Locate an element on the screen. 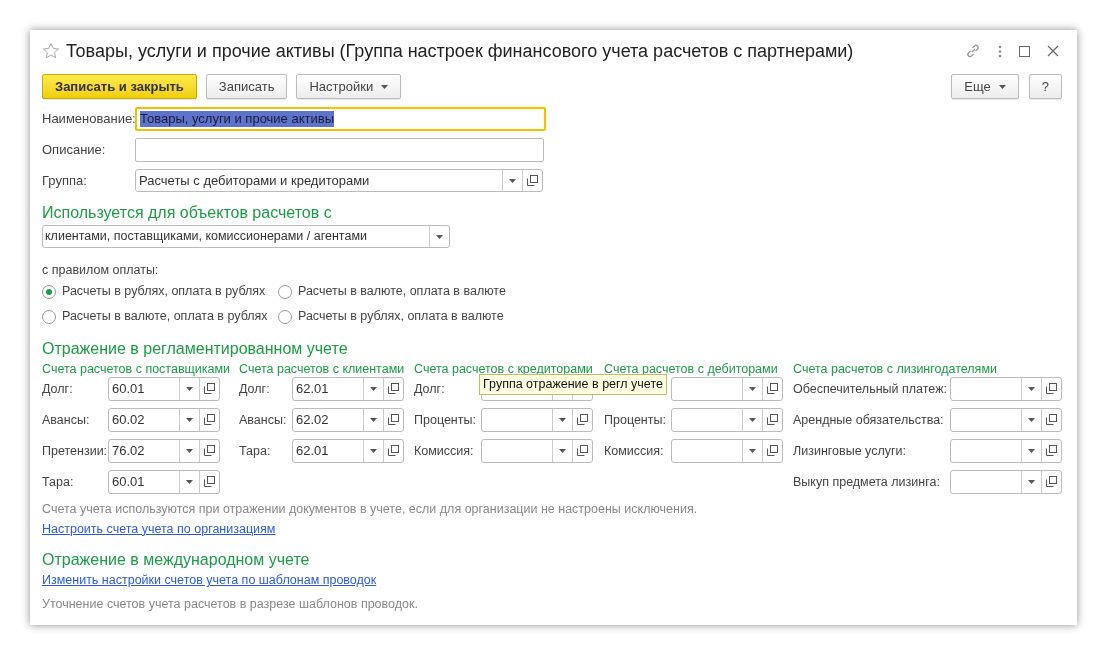 This screenshot has width=1106, height=656. field-value: 62.02 is located at coordinates (312, 419).